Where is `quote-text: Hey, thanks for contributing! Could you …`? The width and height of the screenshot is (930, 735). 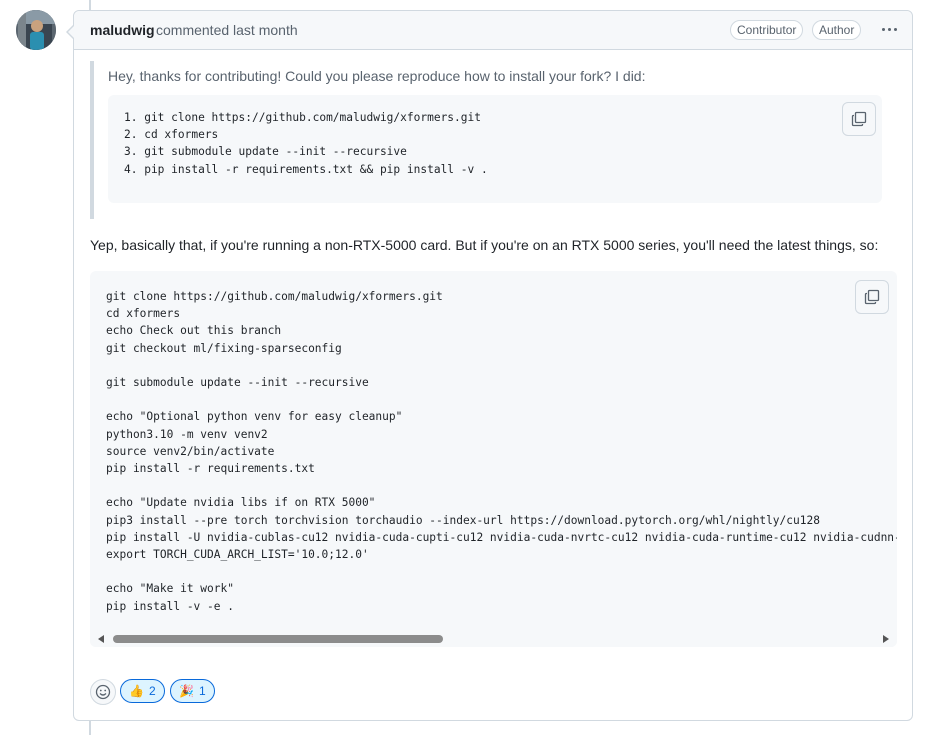 quote-text: Hey, thanks for contributing! Could you … is located at coordinates (377, 76).